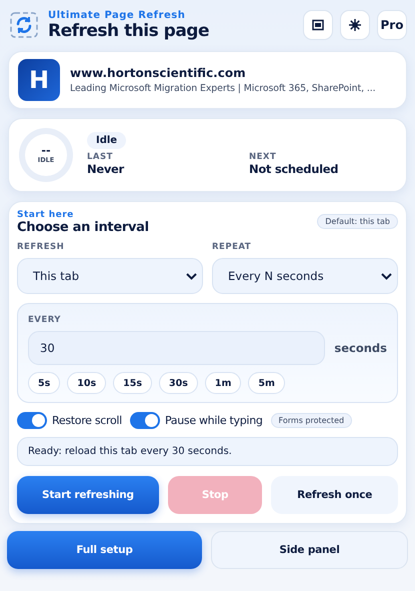  What do you see at coordinates (158, 73) in the screenshot?
I see `site-domain: www.hortonscientific.com` at bounding box center [158, 73].